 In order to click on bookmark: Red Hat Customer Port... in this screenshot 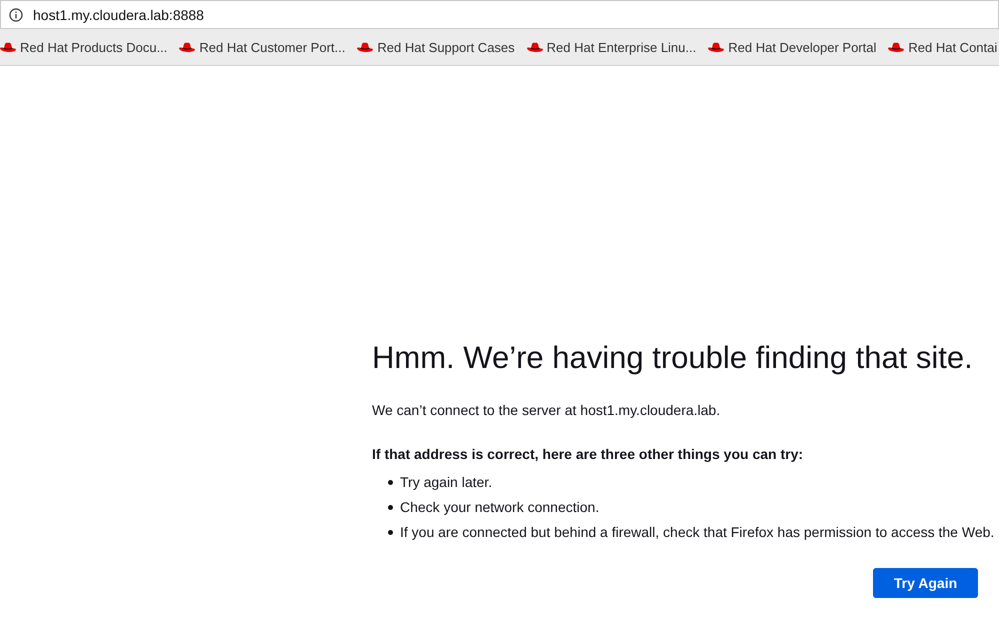, I will do `click(262, 47)`.